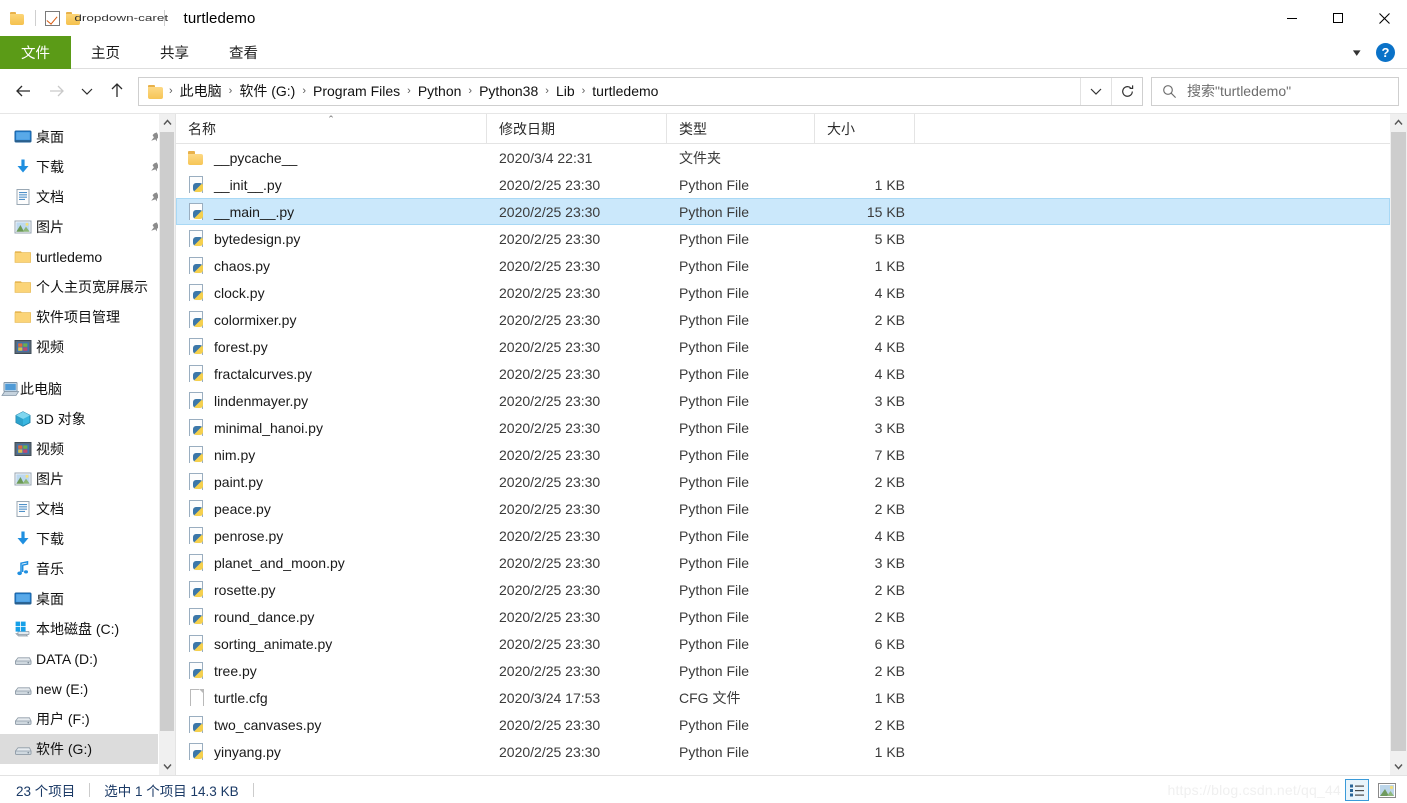 This screenshot has height=803, width=1407. What do you see at coordinates (1385, 52) in the screenshot?
I see `help-icon: ?` at bounding box center [1385, 52].